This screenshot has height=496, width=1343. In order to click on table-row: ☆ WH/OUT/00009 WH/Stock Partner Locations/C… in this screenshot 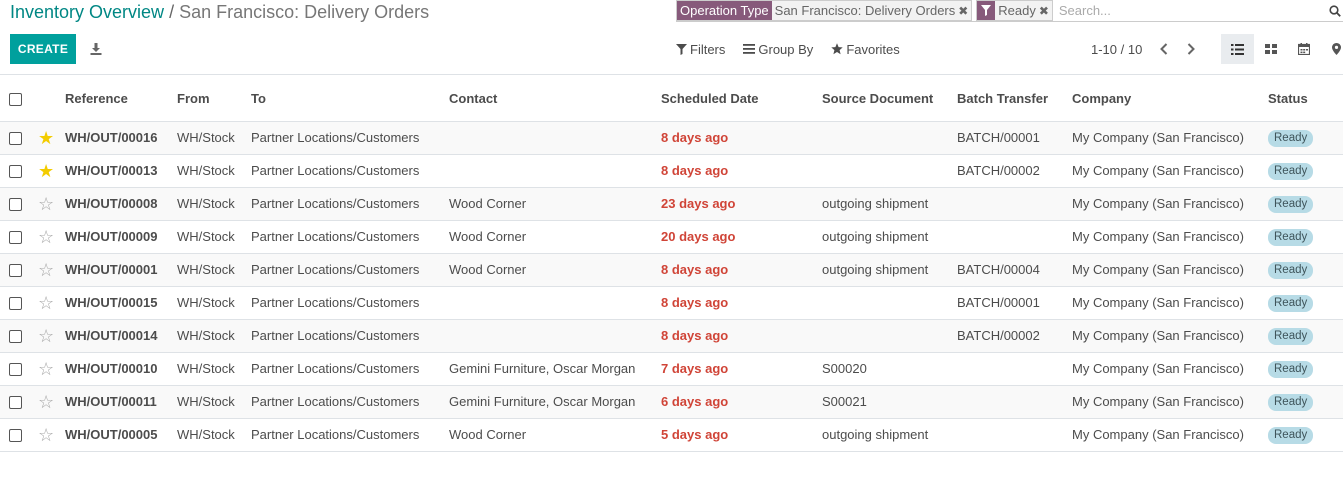, I will do `click(671, 236)`.